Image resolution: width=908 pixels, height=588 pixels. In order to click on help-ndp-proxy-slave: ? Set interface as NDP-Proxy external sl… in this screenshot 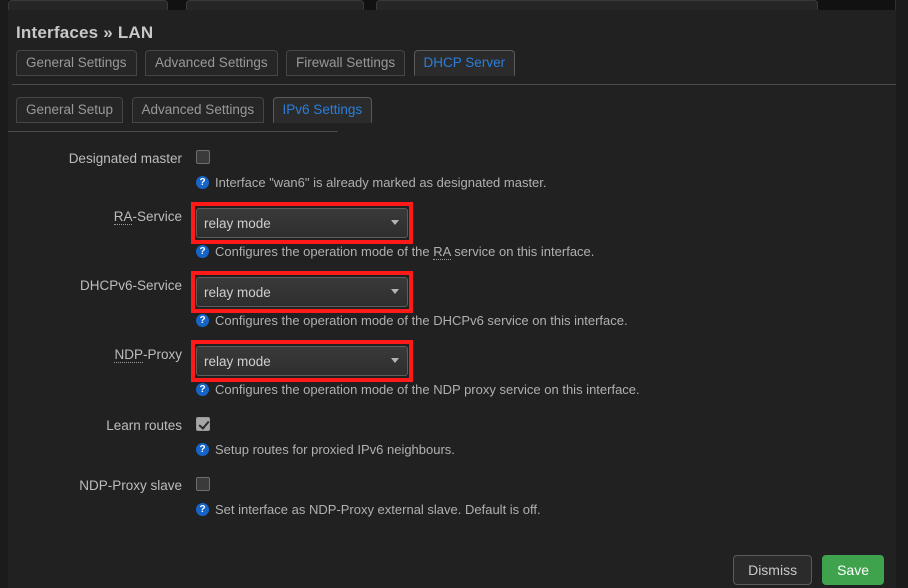, I will do `click(546, 509)`.